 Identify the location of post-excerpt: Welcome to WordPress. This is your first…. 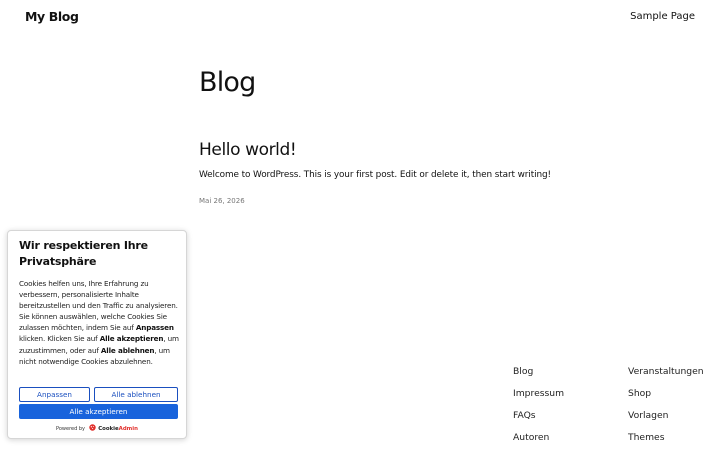
(375, 175).